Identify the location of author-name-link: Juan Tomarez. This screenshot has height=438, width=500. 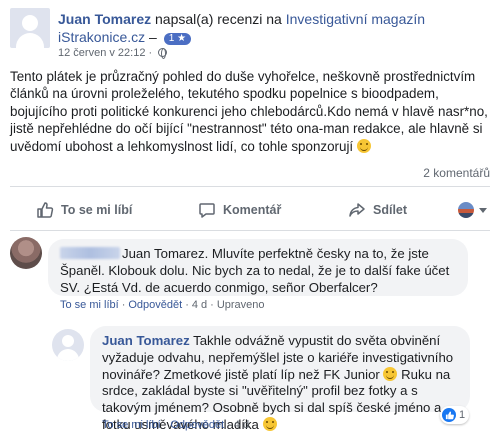
(104, 19).